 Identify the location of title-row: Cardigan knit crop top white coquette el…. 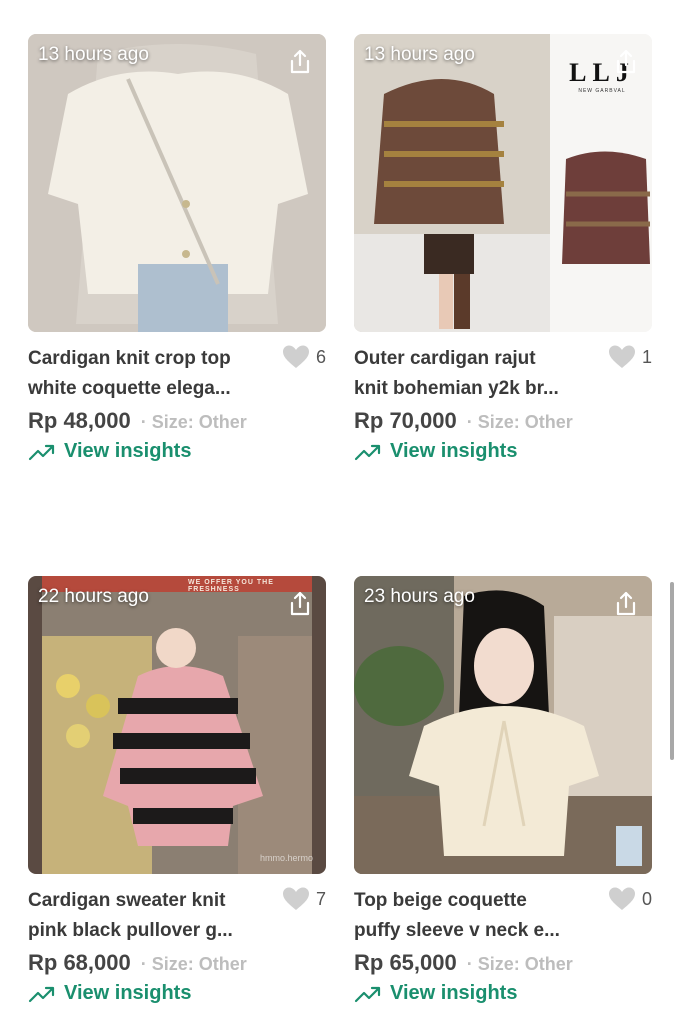
(177, 375).